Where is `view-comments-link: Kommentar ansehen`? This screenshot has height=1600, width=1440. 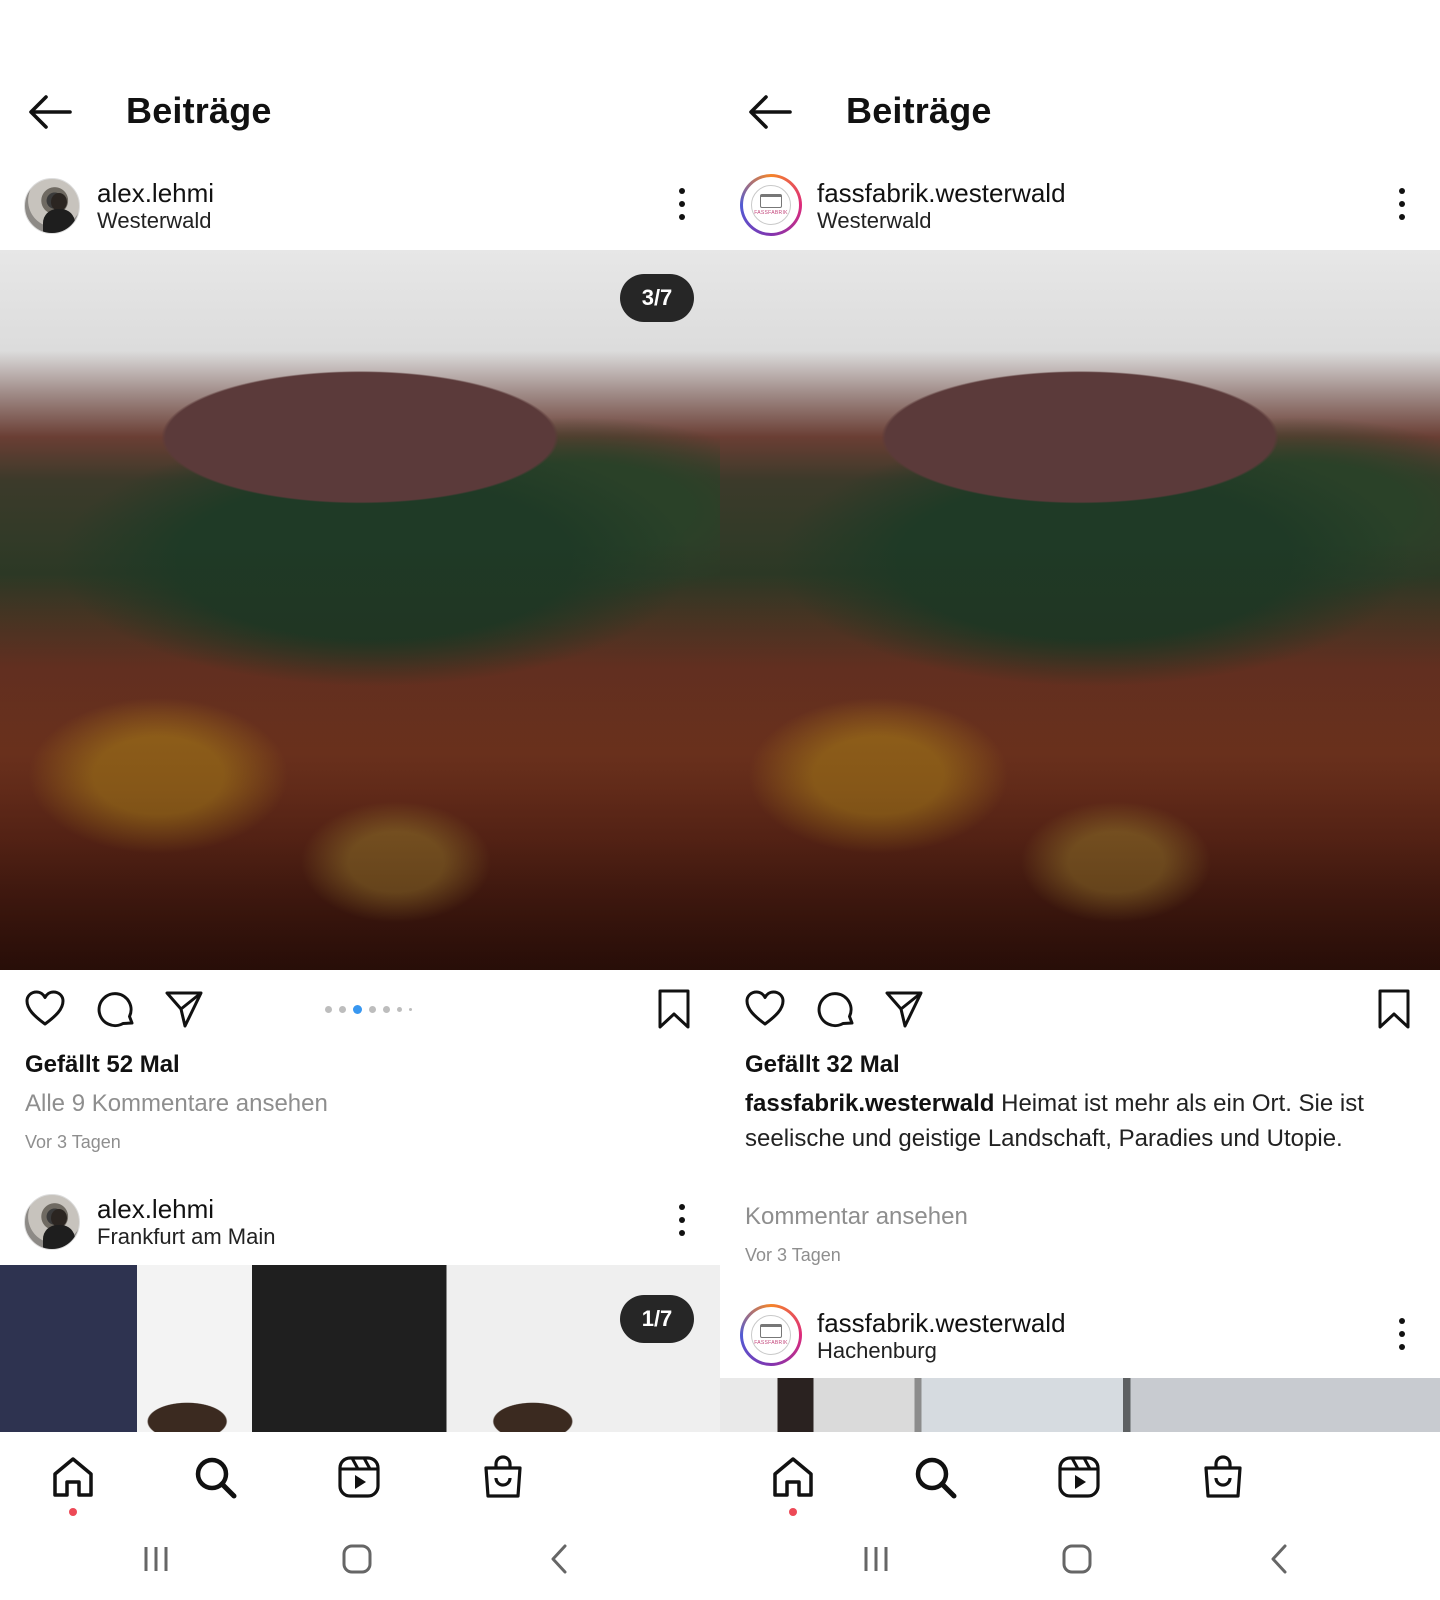
view-comments-link: Kommentar ansehen is located at coordinates (856, 1217).